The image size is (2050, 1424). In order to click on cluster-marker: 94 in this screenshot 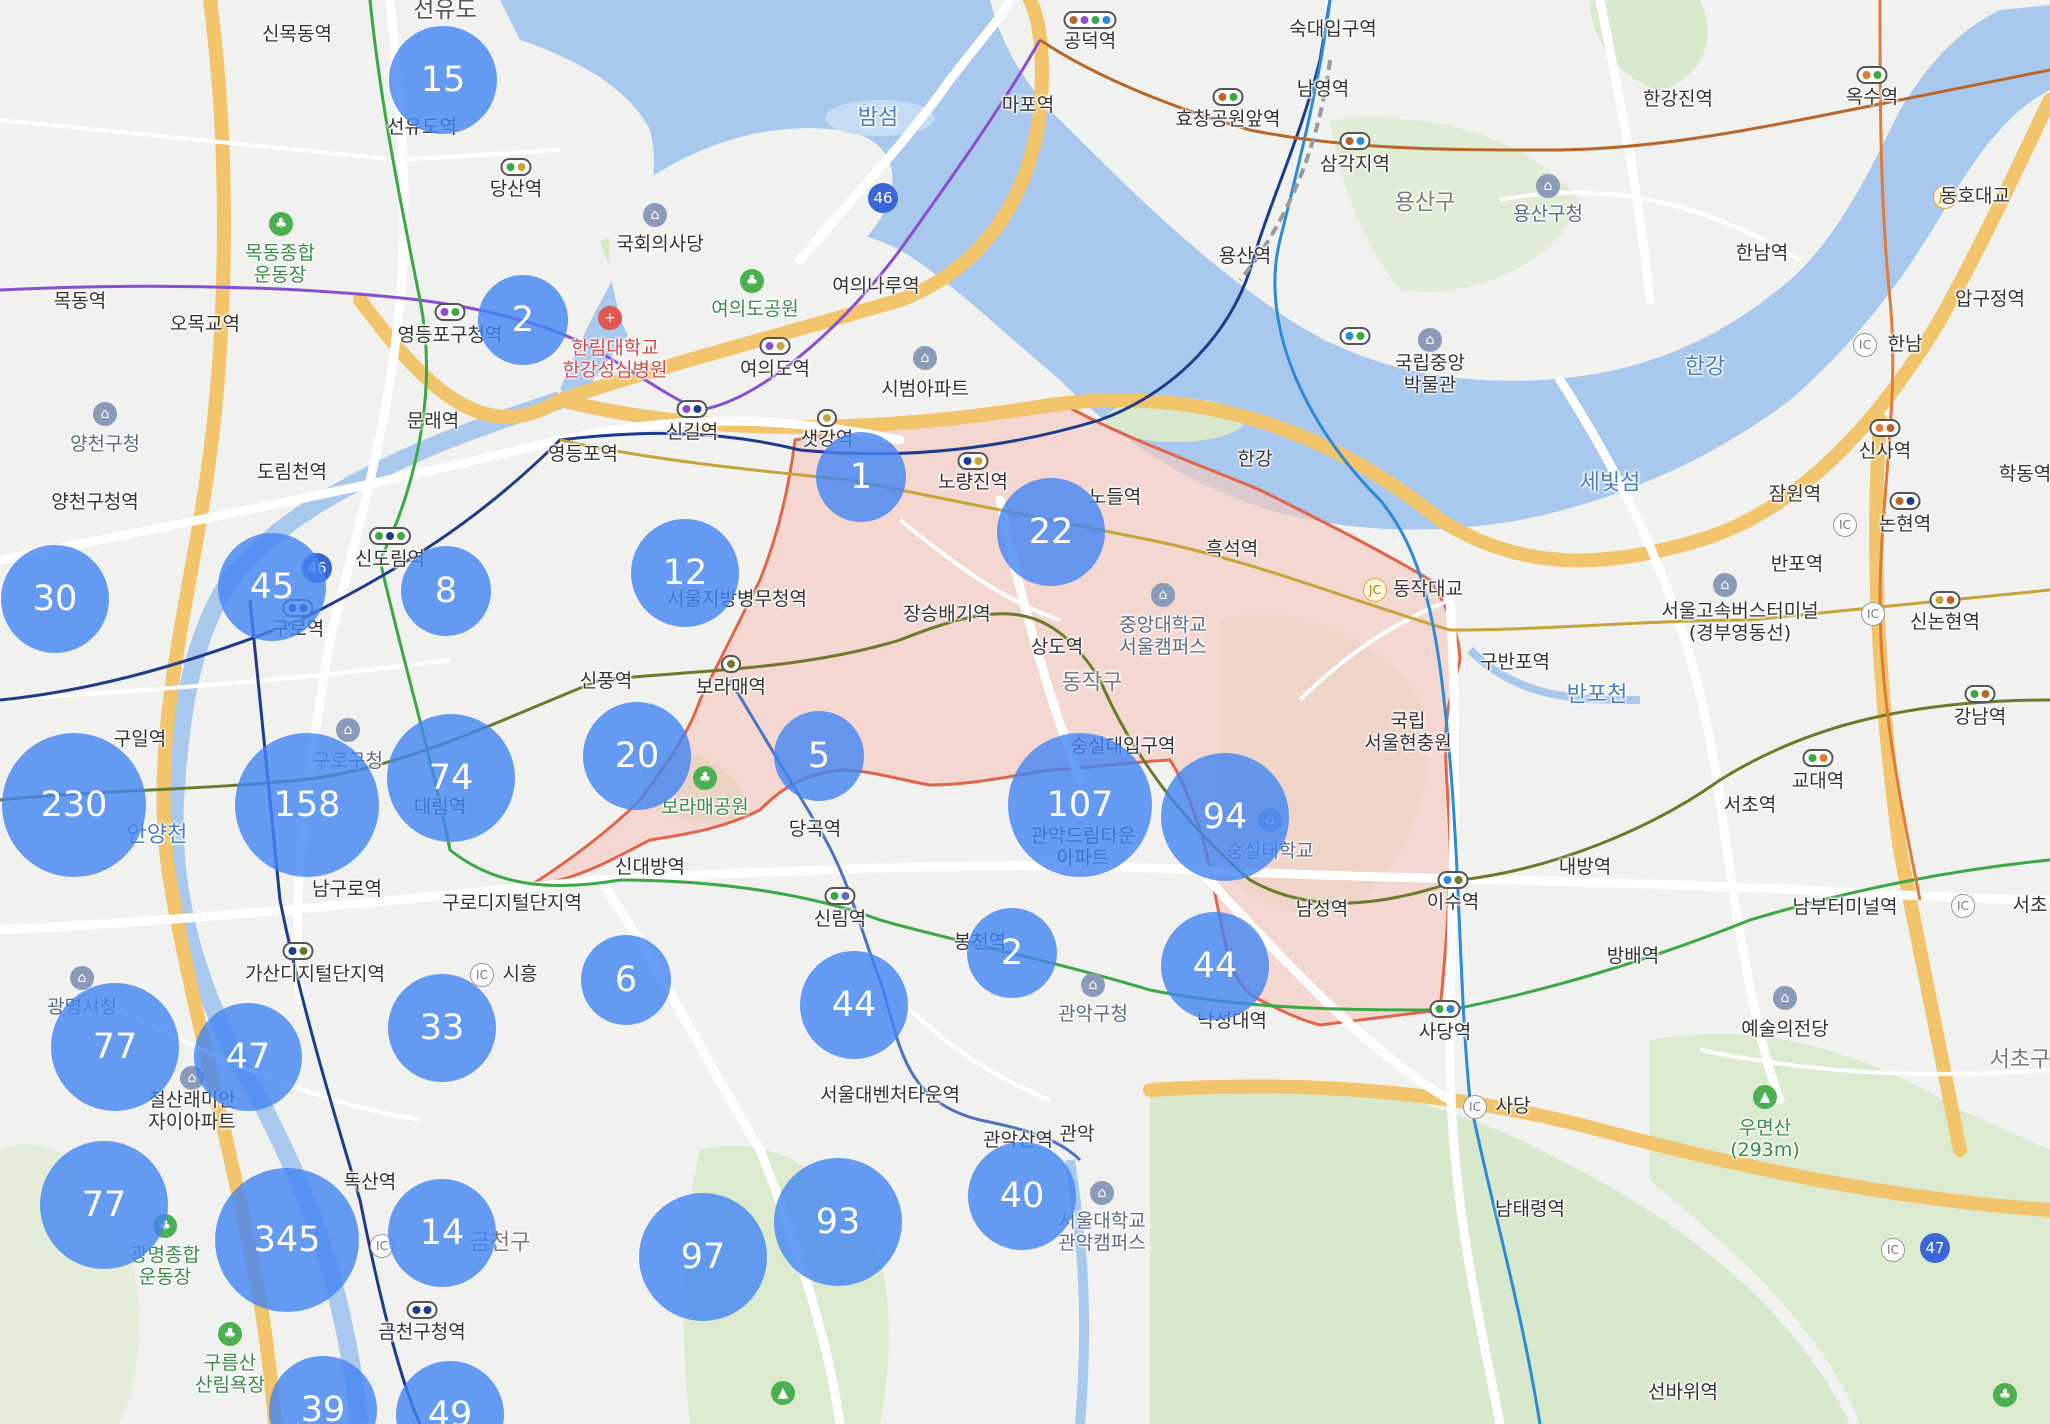, I will do `click(1225, 817)`.